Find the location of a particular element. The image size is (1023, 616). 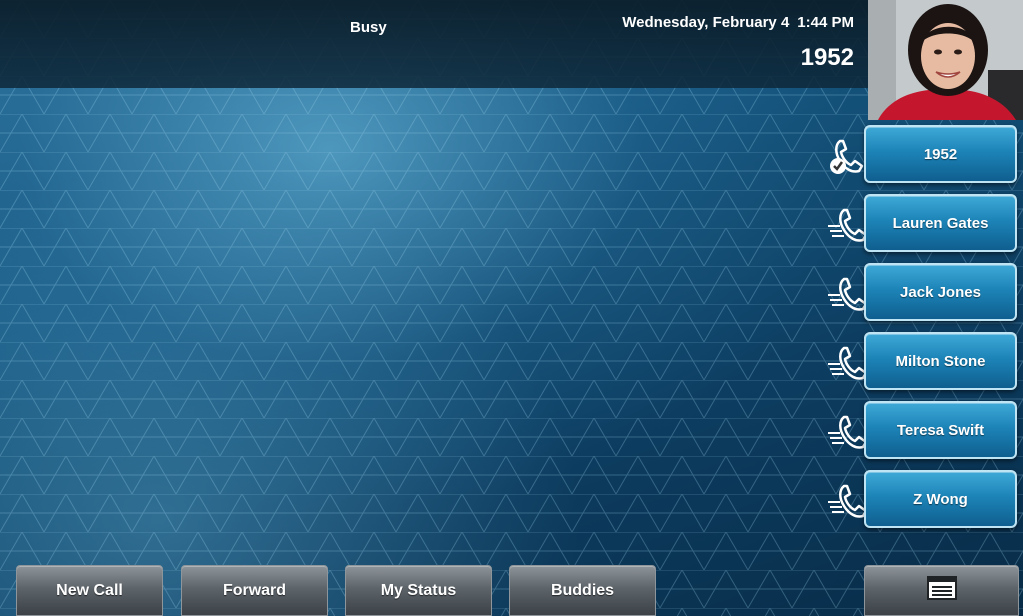

line-key-button: Milton Stone is located at coordinates (940, 361).